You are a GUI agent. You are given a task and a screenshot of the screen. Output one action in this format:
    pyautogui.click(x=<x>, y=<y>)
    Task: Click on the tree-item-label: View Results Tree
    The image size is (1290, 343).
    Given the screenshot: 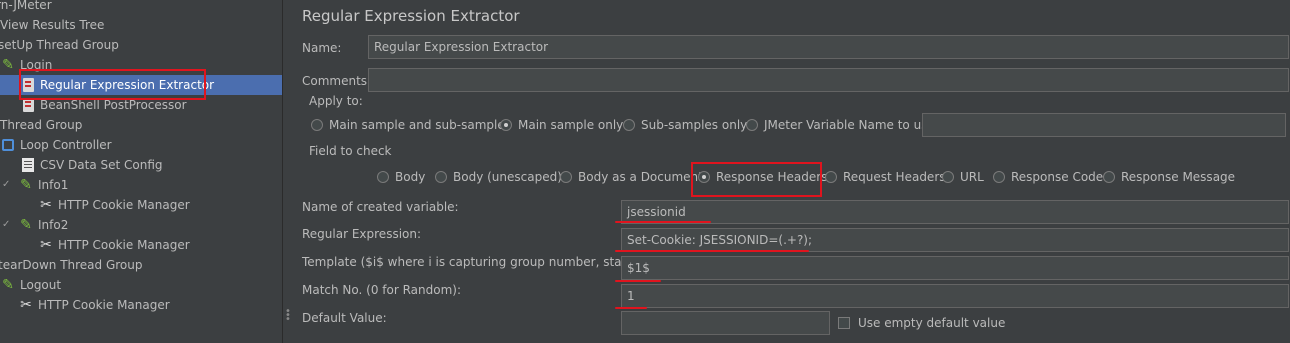 What is the action you would take?
    pyautogui.click(x=52, y=25)
    